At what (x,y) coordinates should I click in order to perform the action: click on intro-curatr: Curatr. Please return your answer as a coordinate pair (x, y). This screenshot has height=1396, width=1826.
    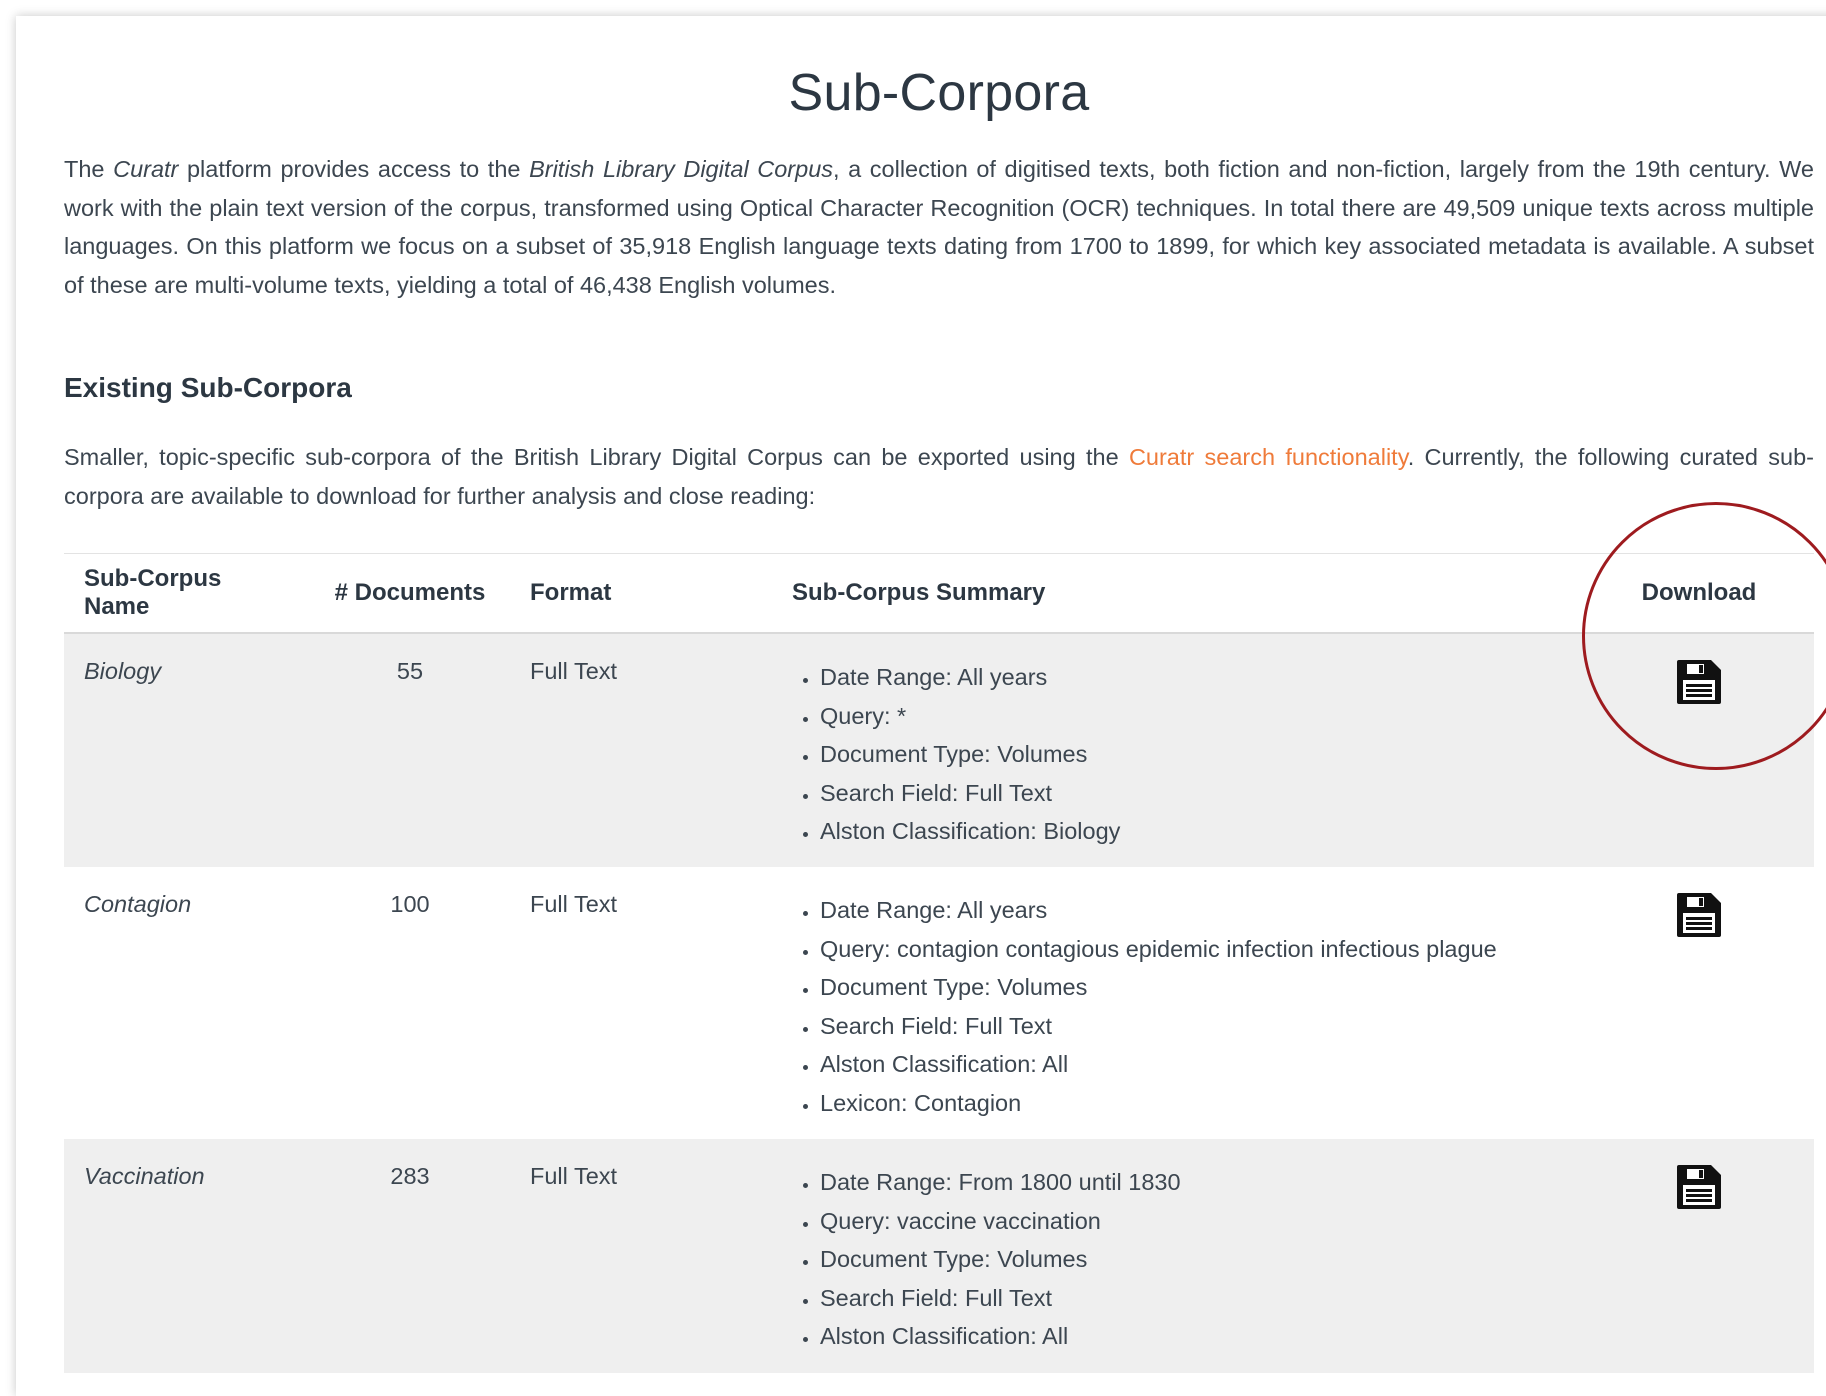
    Looking at the image, I should click on (146, 169).